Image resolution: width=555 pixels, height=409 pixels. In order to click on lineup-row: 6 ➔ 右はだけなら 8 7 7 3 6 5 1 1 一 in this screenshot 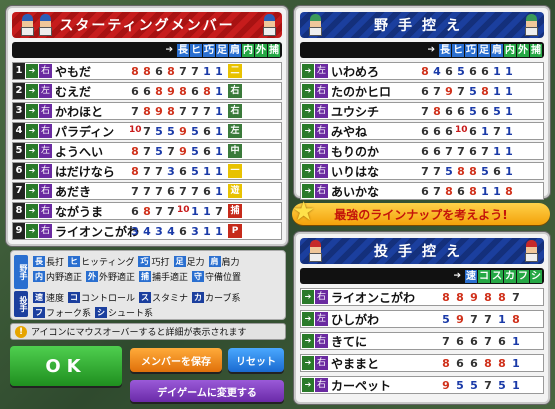, I will do `click(147, 171)`.